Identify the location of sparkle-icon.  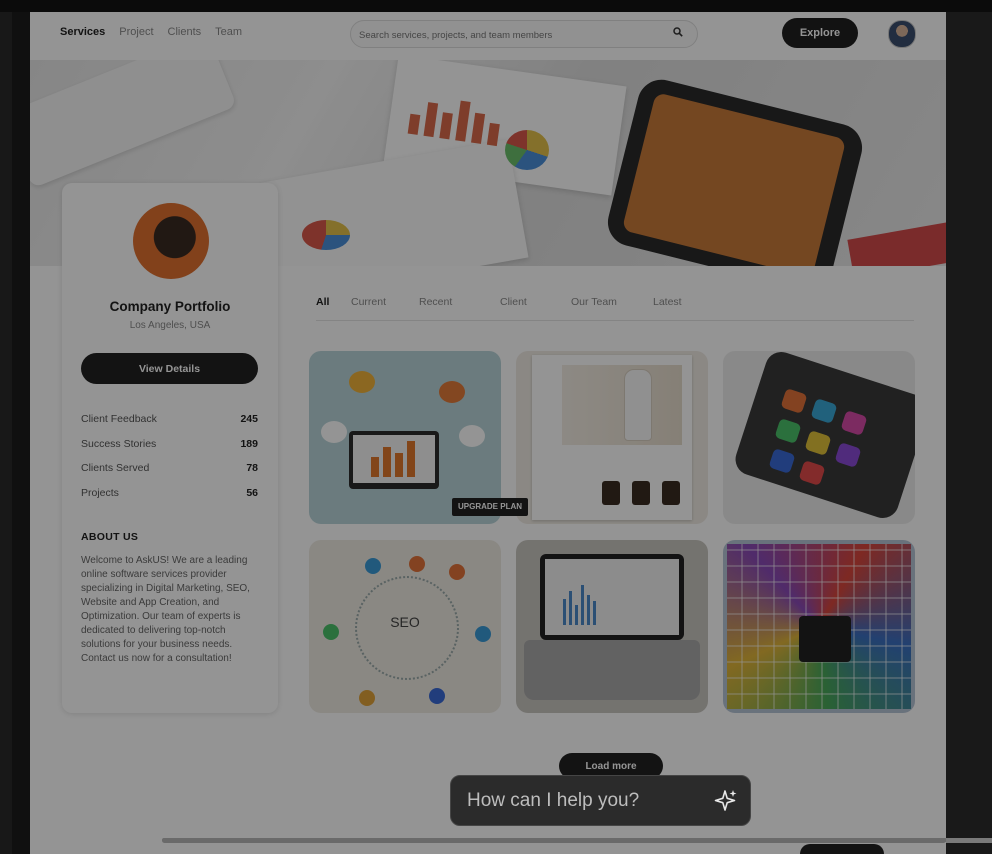
(726, 801).